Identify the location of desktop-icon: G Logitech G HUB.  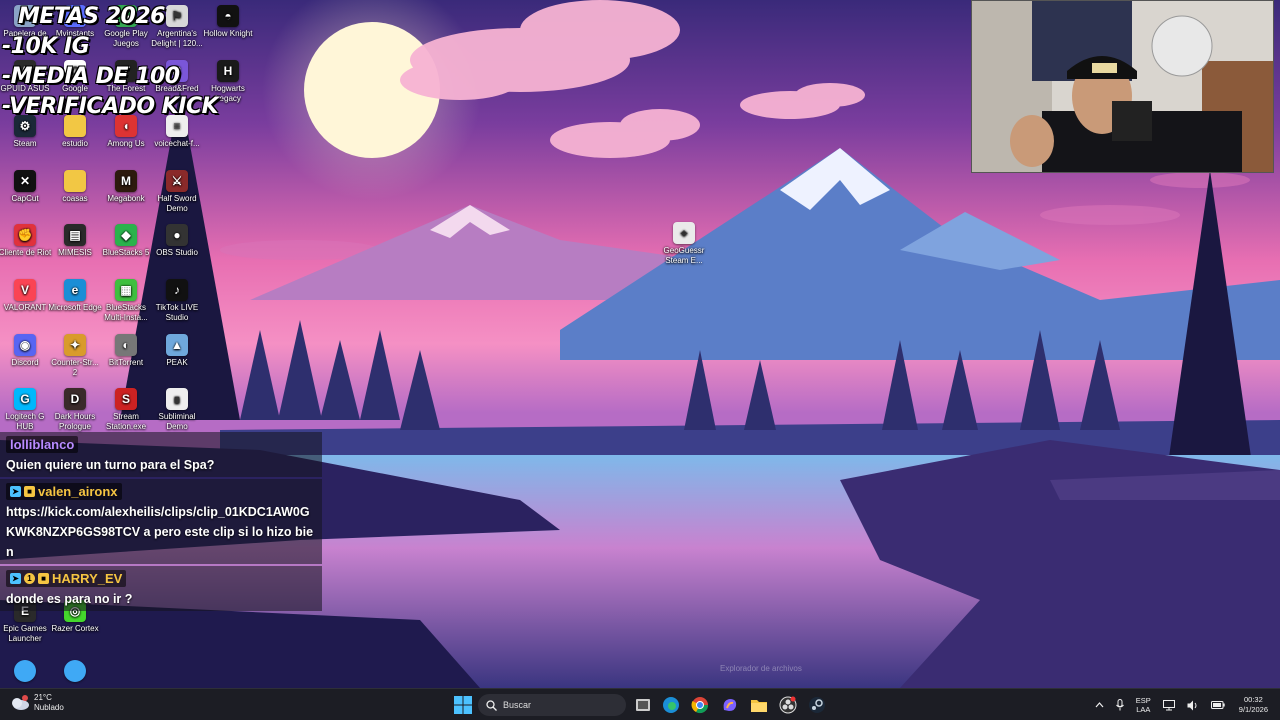
(26, 410).